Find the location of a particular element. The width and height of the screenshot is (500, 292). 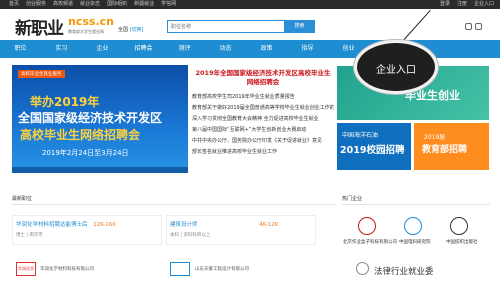

hot-company-name: 中国电科研究院 is located at coordinates (415, 242).